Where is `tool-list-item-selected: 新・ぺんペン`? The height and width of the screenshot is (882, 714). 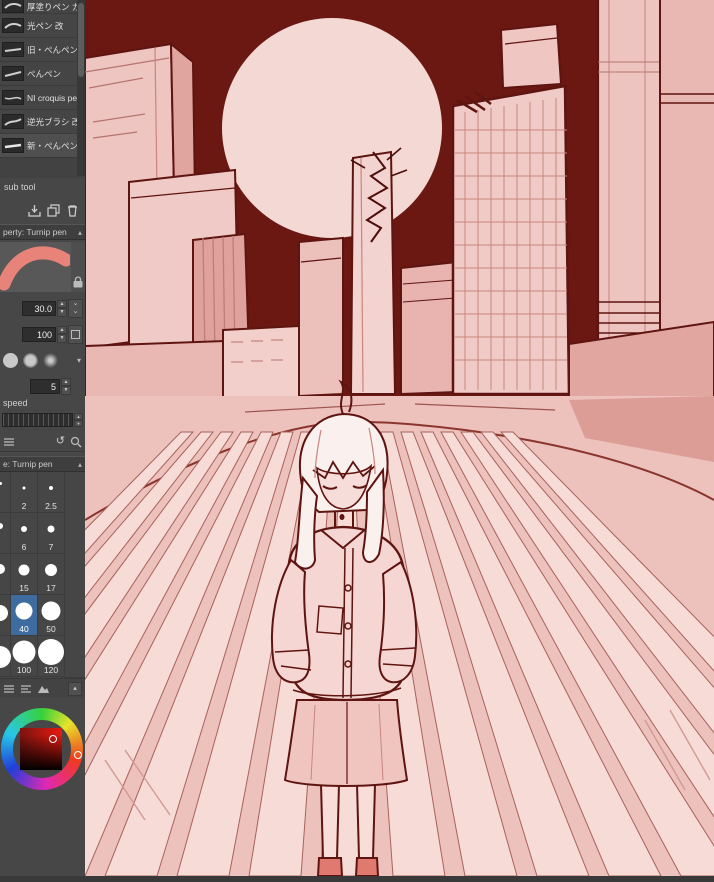
tool-list-item-selected: 新・ぺんペン is located at coordinates (42, 146).